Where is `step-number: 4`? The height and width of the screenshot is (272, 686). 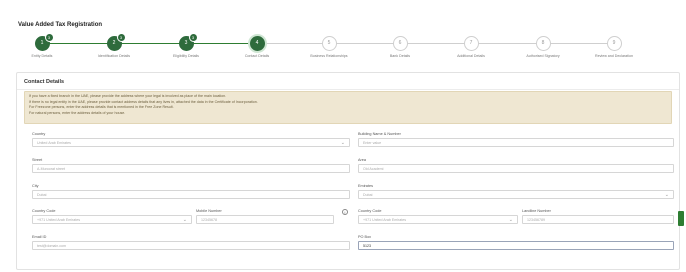 step-number: 4 is located at coordinates (257, 43).